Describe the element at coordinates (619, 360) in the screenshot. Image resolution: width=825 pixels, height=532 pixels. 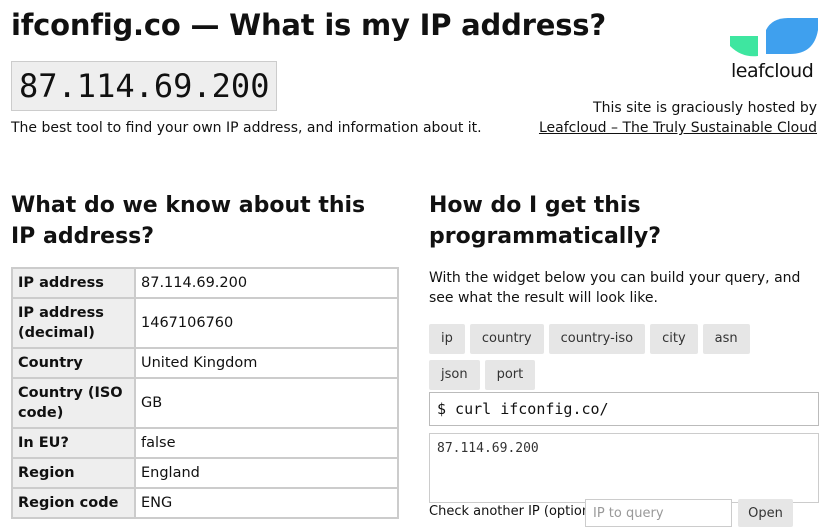
I see `query-chip-group: ip country country-iso city asn json port` at that location.